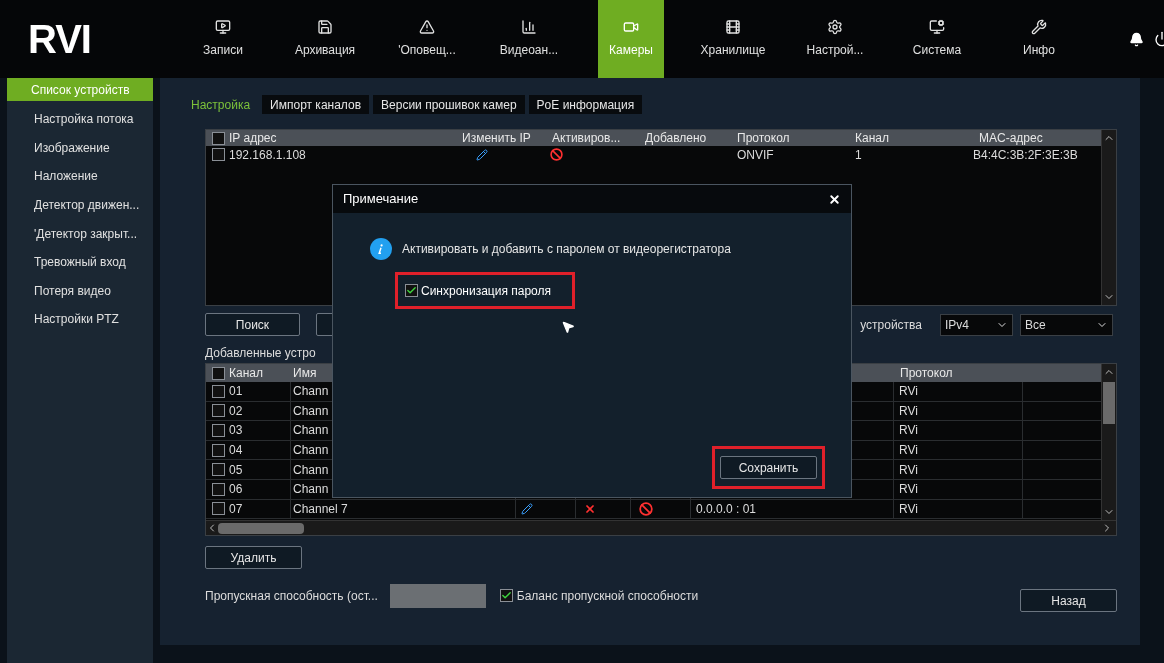 This screenshot has width=1164, height=663. What do you see at coordinates (80, 148) in the screenshot?
I see `sidebar-item: Изображение` at bounding box center [80, 148].